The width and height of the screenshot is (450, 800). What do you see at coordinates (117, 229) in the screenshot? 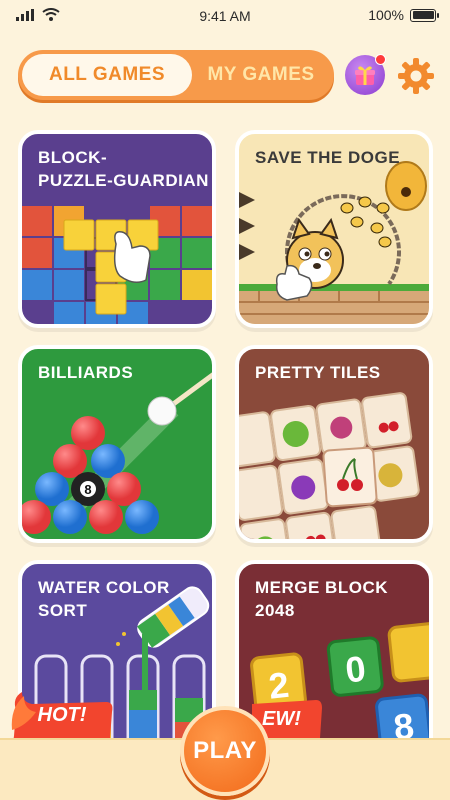
I see `game-card-block-puzzle-guardian: BLOCK- PUZZLE-GUARDIAN` at bounding box center [117, 229].